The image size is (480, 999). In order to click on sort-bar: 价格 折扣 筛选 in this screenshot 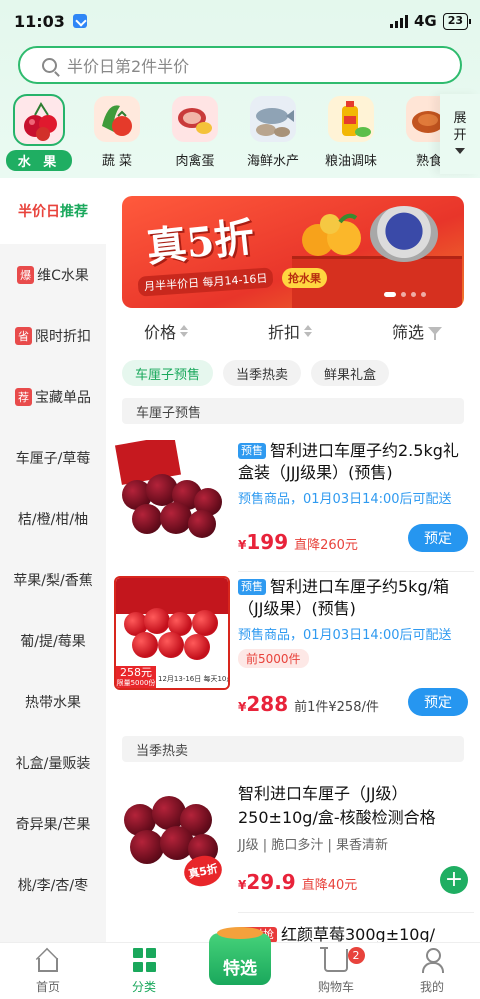, I will do `click(293, 331)`.